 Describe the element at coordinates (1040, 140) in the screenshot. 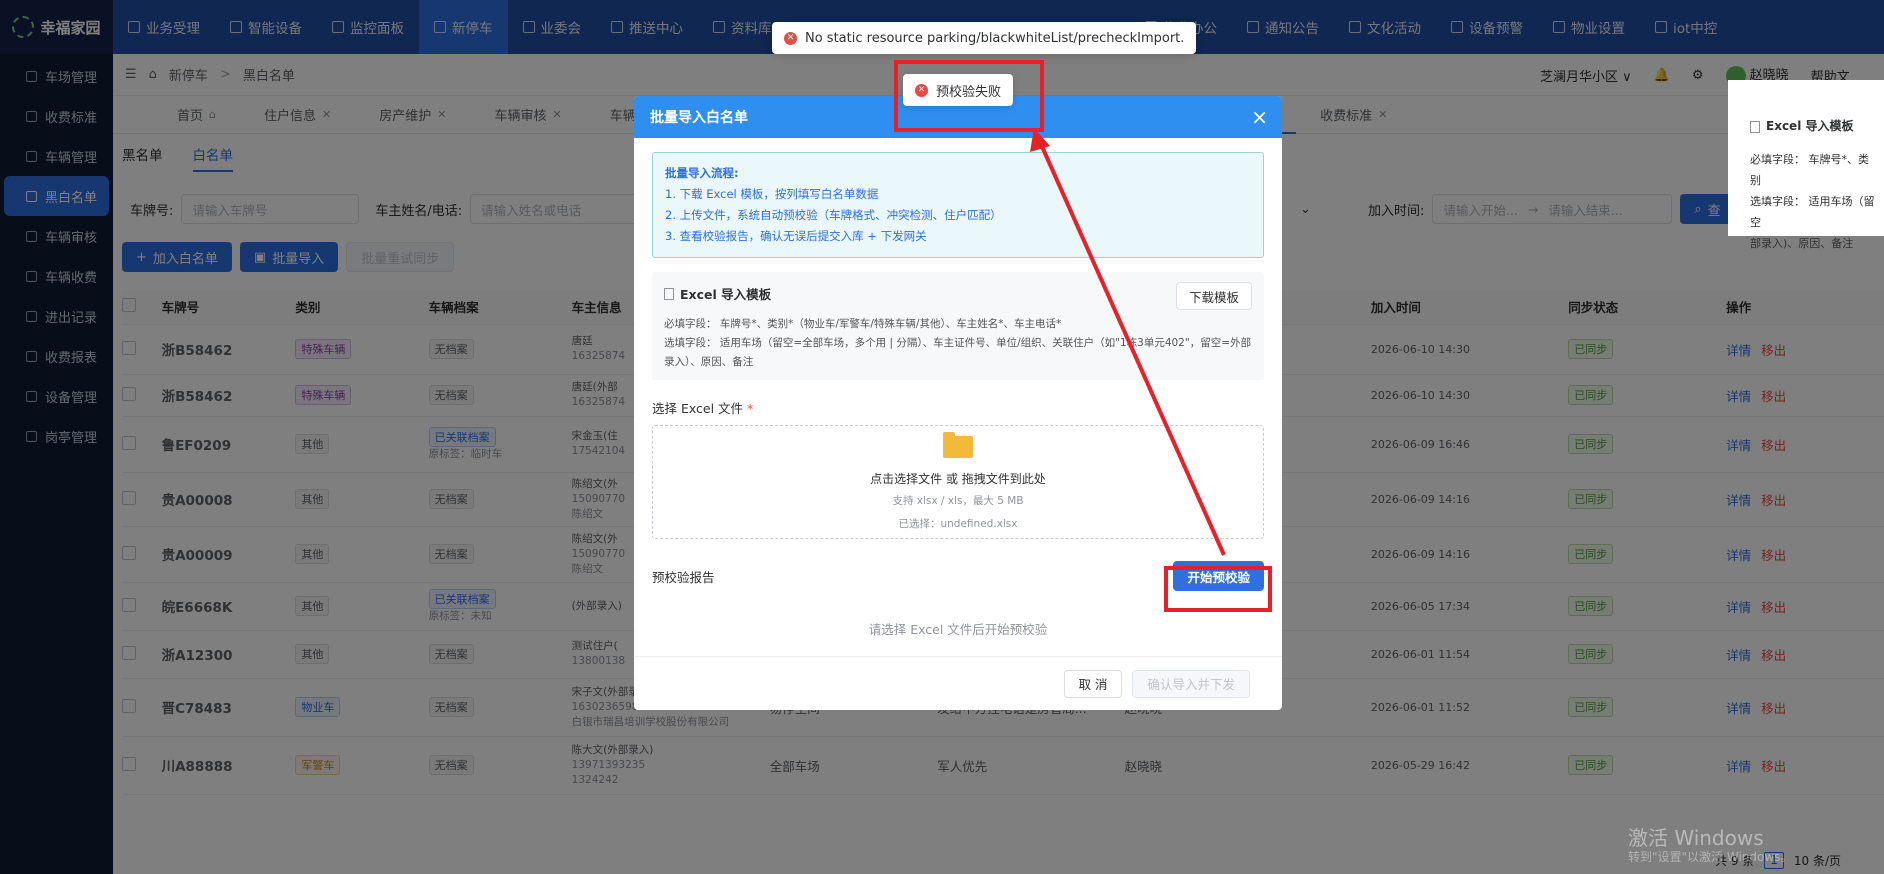

I see `arrow-head` at that location.